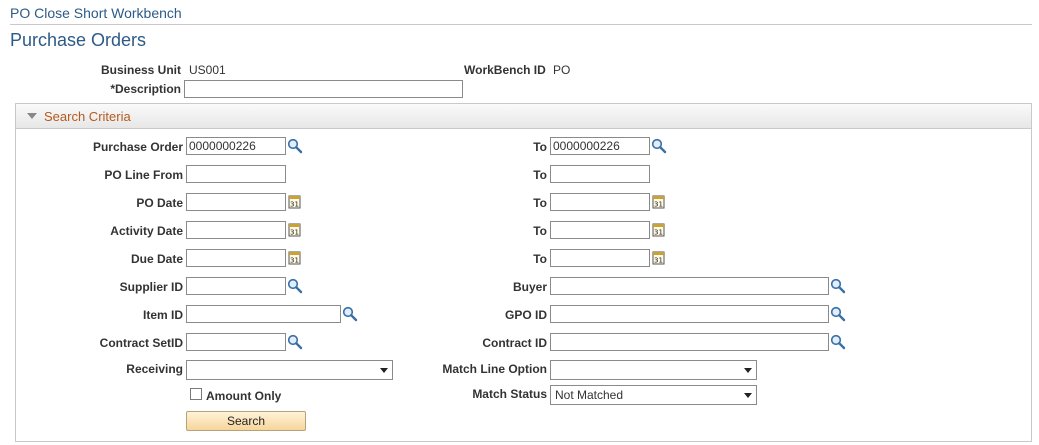  Describe the element at coordinates (540, 259) in the screenshot. I see `due-date-to-label: To` at that location.